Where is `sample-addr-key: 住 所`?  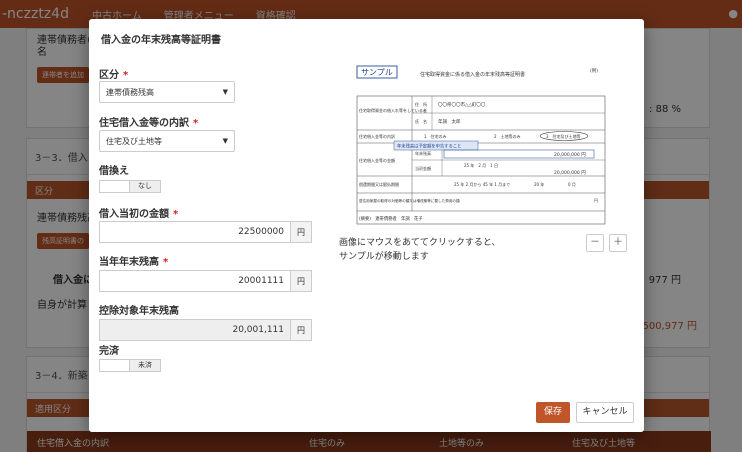 sample-addr-key: 住 所 is located at coordinates (421, 104).